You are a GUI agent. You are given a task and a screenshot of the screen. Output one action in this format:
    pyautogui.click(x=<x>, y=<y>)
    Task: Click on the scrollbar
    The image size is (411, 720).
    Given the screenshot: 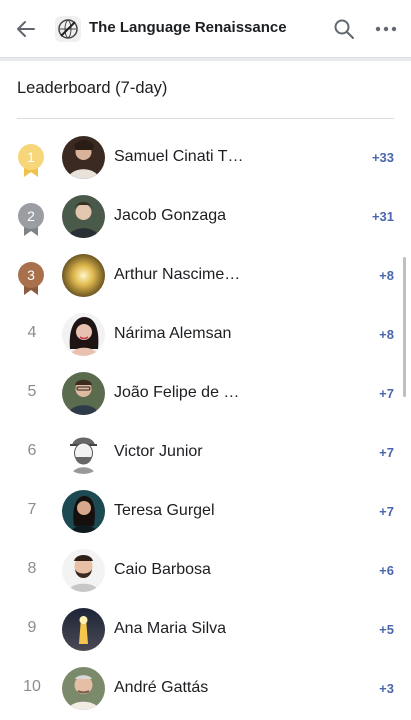 What is the action you would take?
    pyautogui.click(x=404, y=327)
    